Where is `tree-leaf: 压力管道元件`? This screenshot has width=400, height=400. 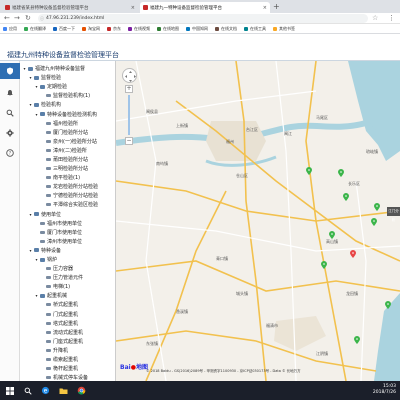
tree-leaf: 压力管道元件 is located at coordinates (67, 277).